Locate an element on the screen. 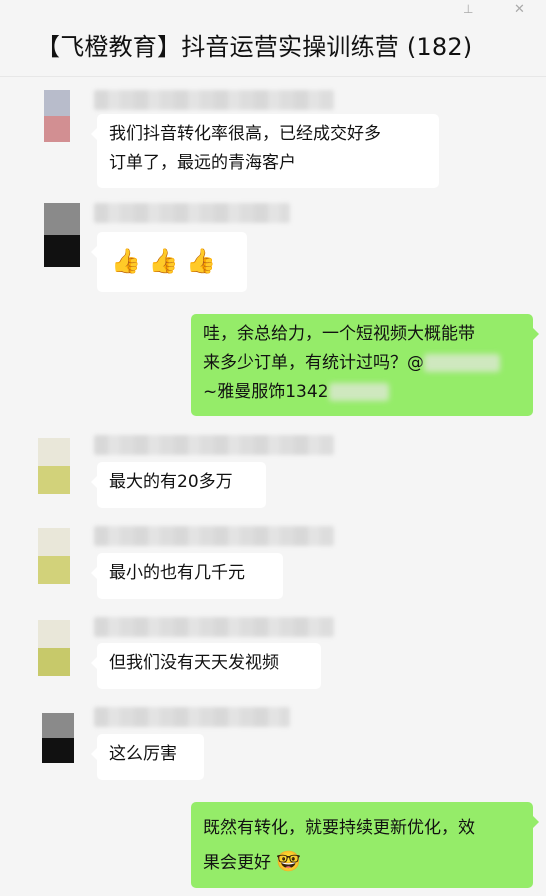  message-bubble: 👍 👍 👍 is located at coordinates (169, 262).